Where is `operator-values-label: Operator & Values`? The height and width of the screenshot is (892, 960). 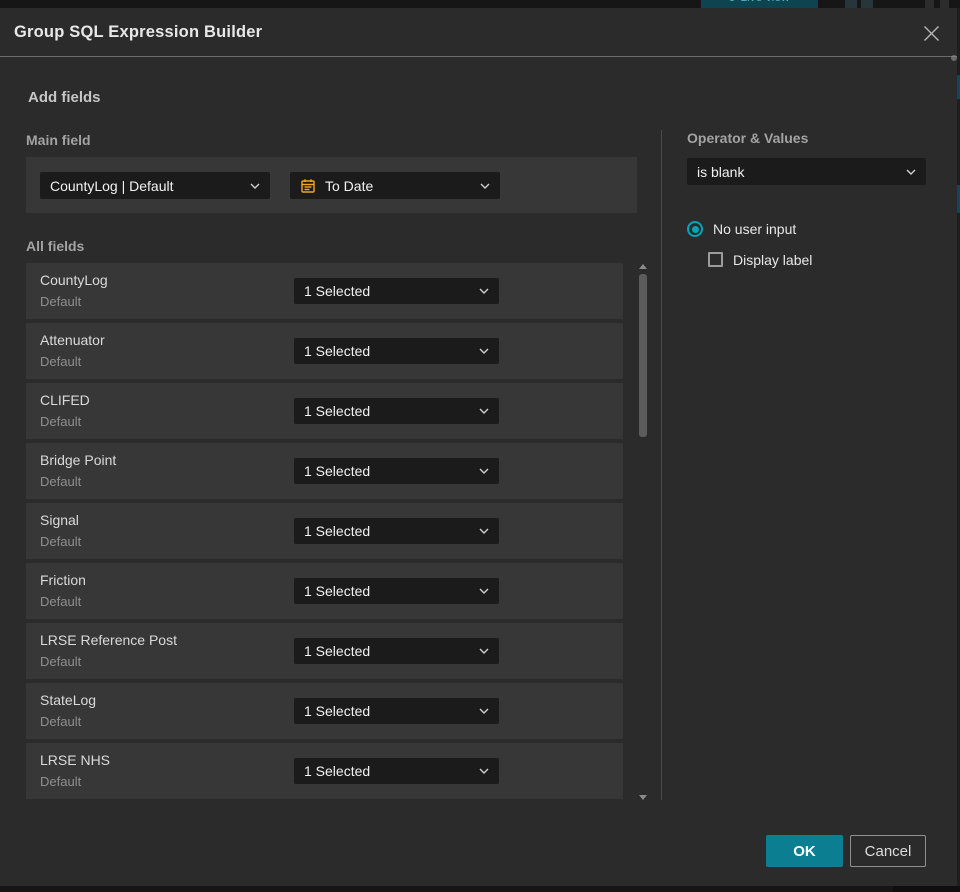 operator-values-label: Operator & Values is located at coordinates (748, 138).